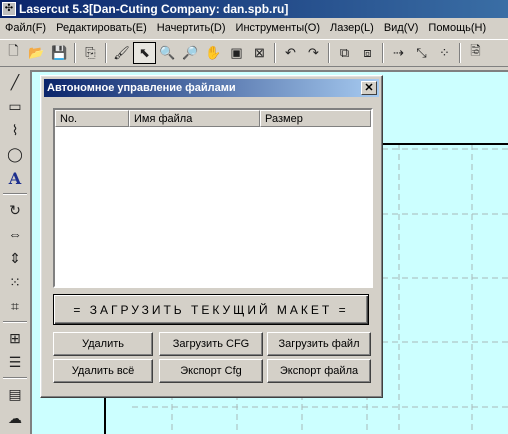 The image size is (508, 434). What do you see at coordinates (90, 53) in the screenshot?
I see `import-icon: ⎘` at bounding box center [90, 53].